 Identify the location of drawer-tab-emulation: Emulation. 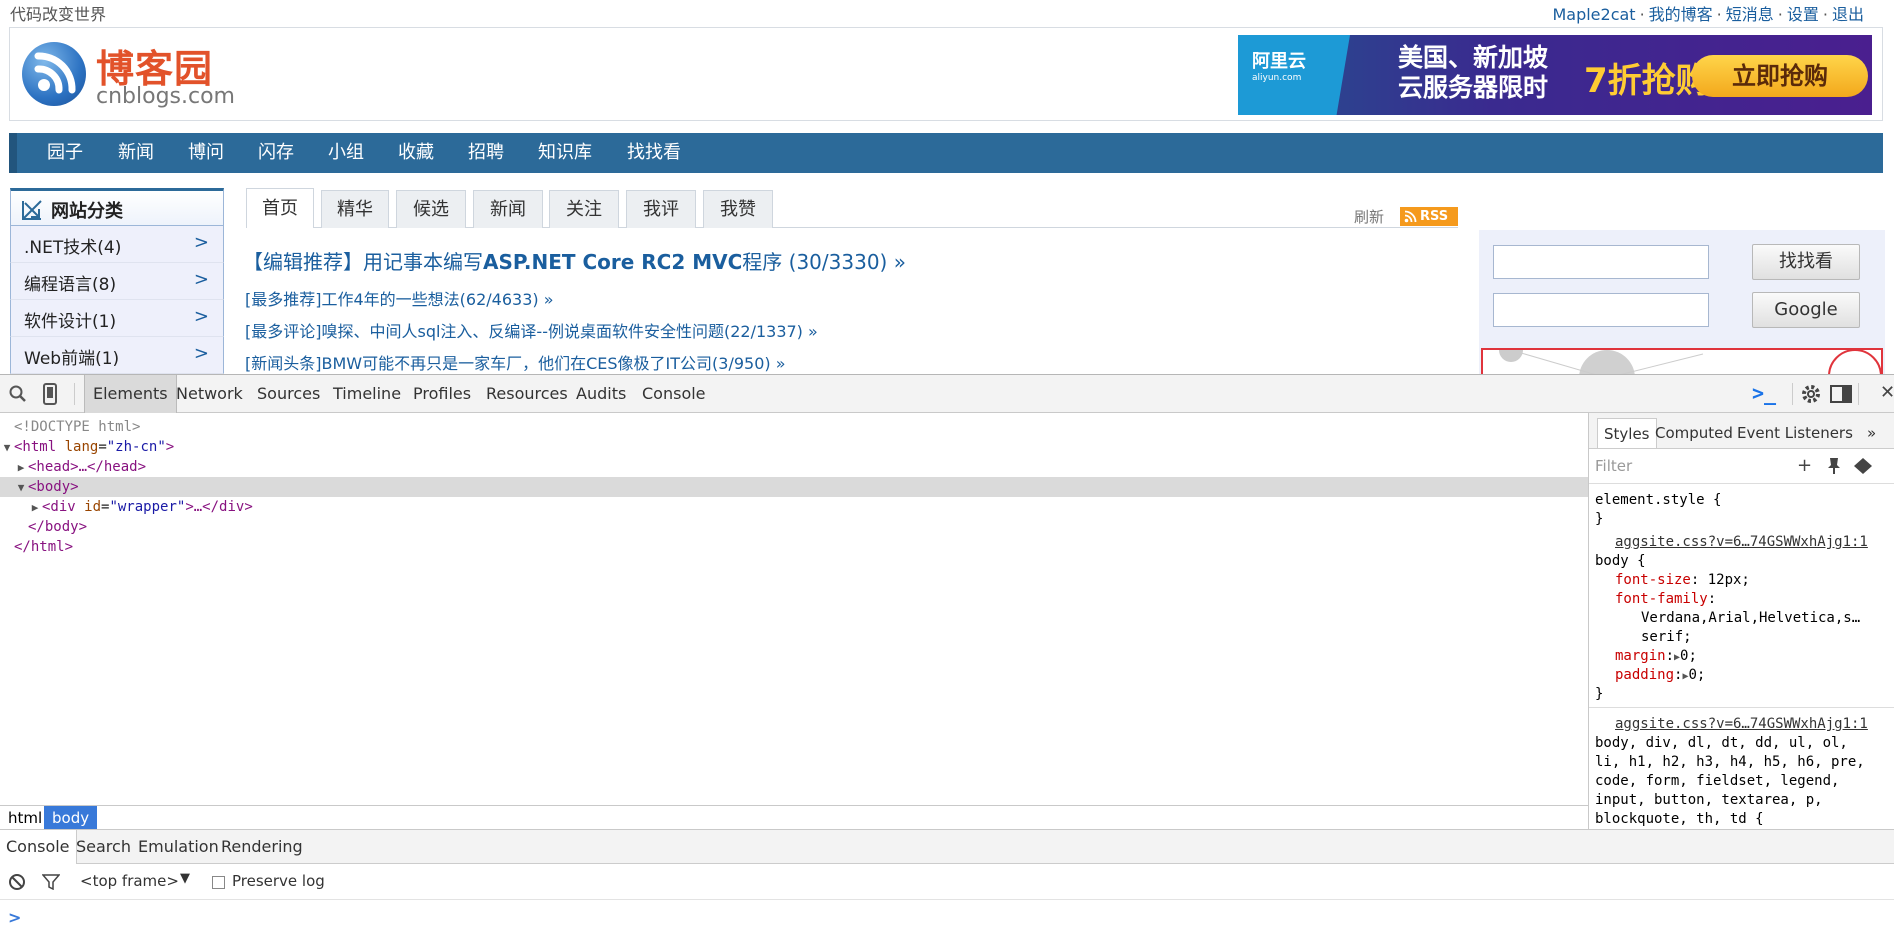
(178, 847).